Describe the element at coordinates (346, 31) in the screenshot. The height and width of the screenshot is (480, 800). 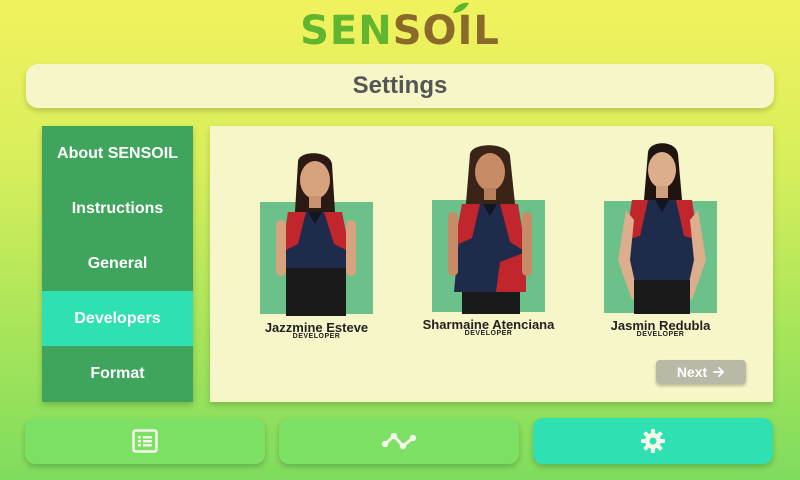
I see `logo-text-sen: SEN` at that location.